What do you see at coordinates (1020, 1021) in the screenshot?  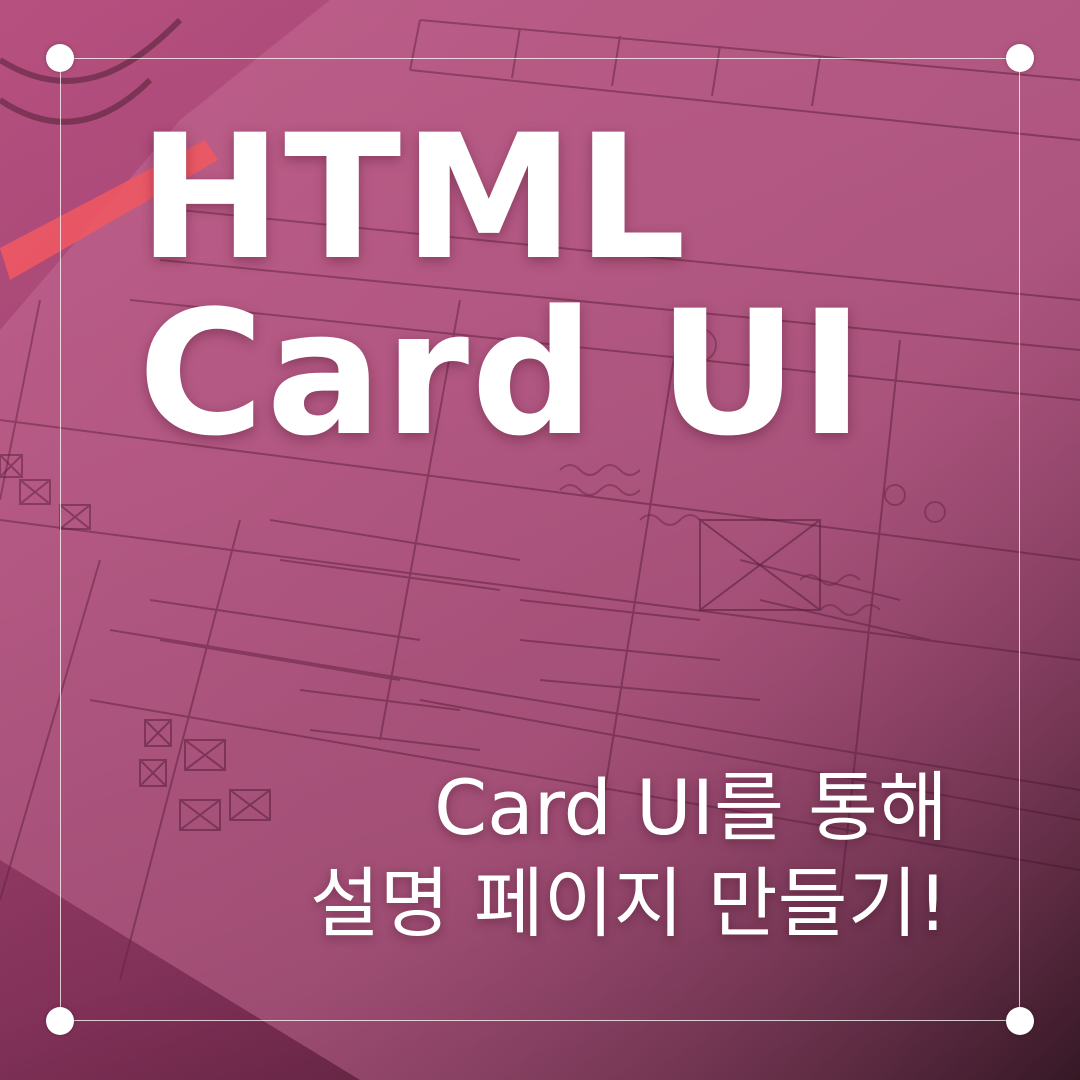 I see `corner-dot-bottom-right` at bounding box center [1020, 1021].